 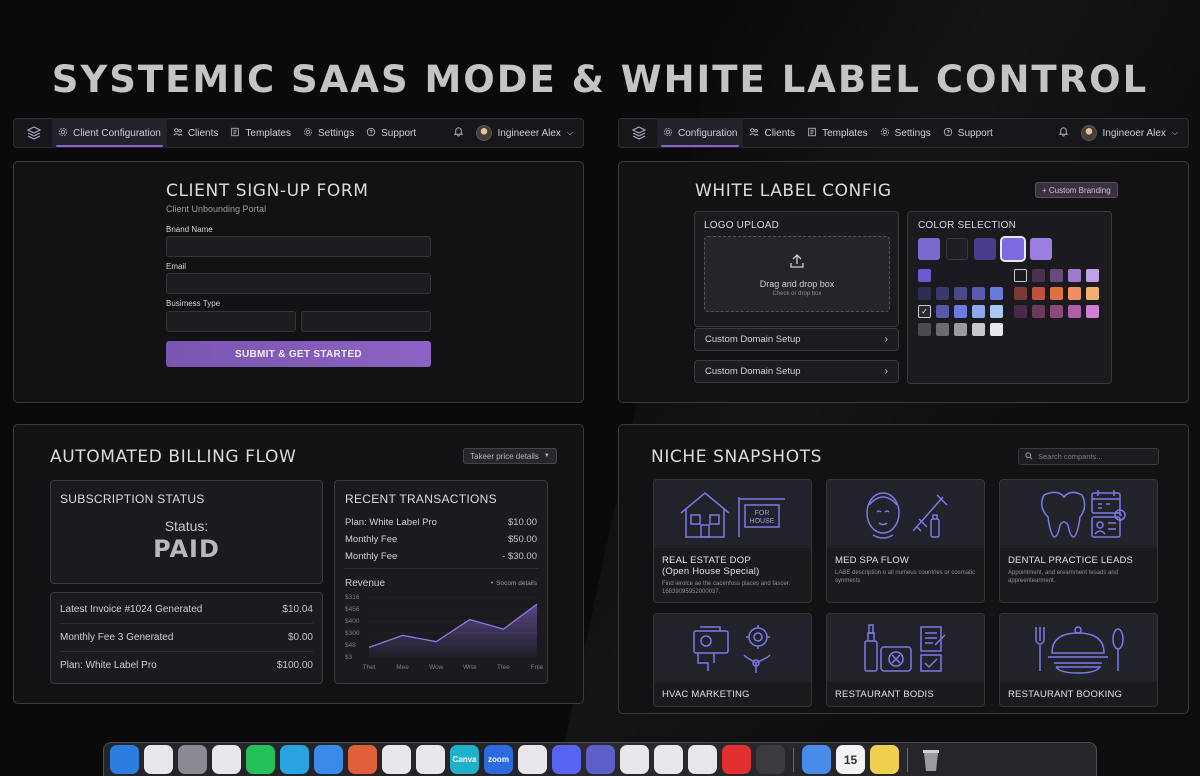 I want to click on avatar, so click(x=483, y=133).